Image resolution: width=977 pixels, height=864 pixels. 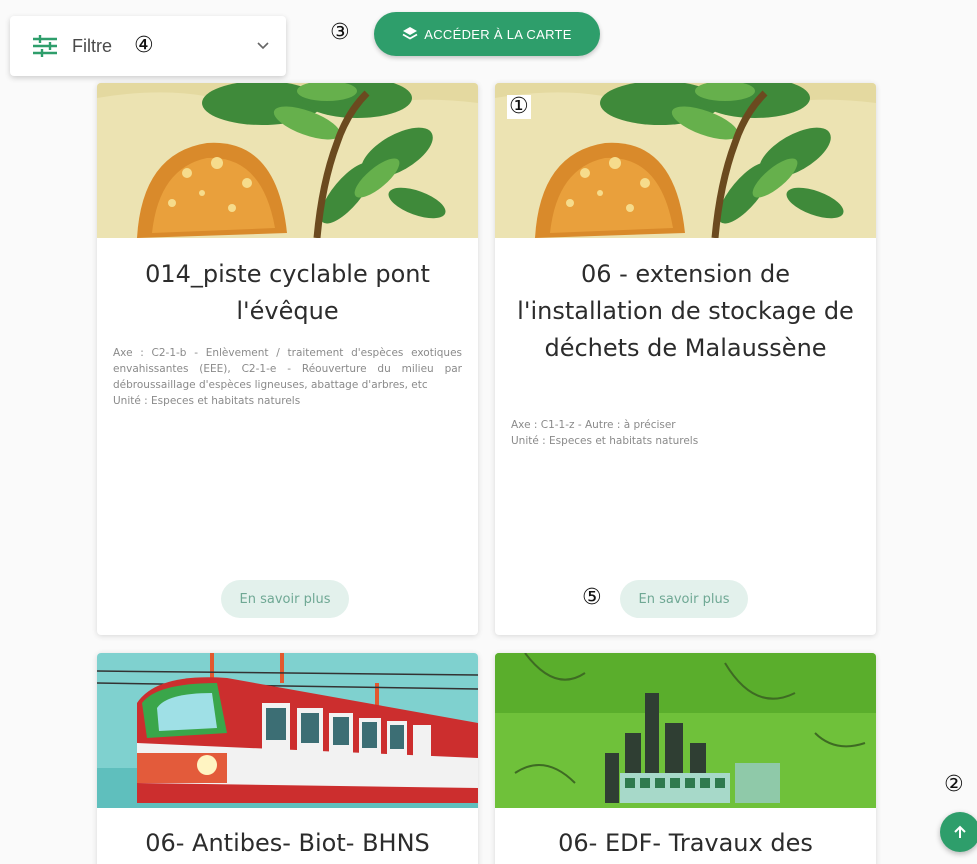 I want to click on callout-marker-1: ①, so click(x=519, y=106).